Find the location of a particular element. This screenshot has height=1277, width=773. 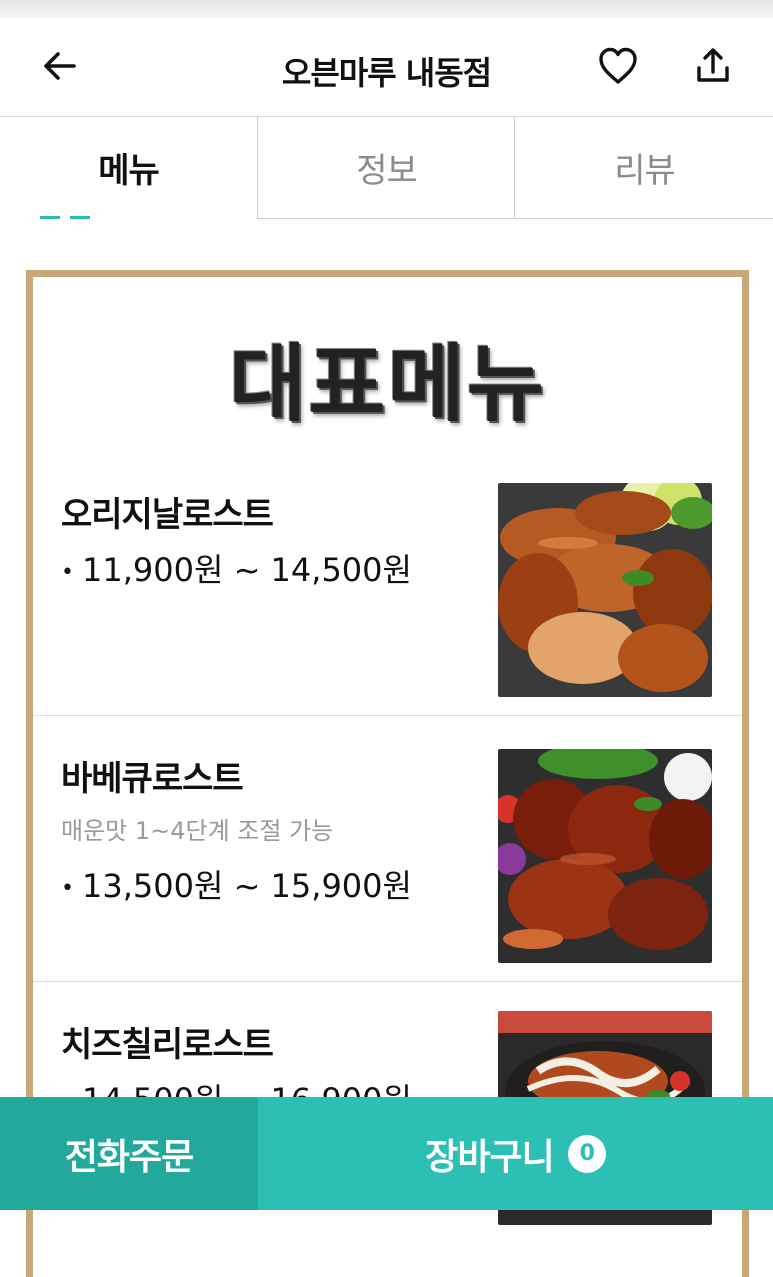

menu-item-name: 치즈칠리로스트 is located at coordinates (167, 1045).